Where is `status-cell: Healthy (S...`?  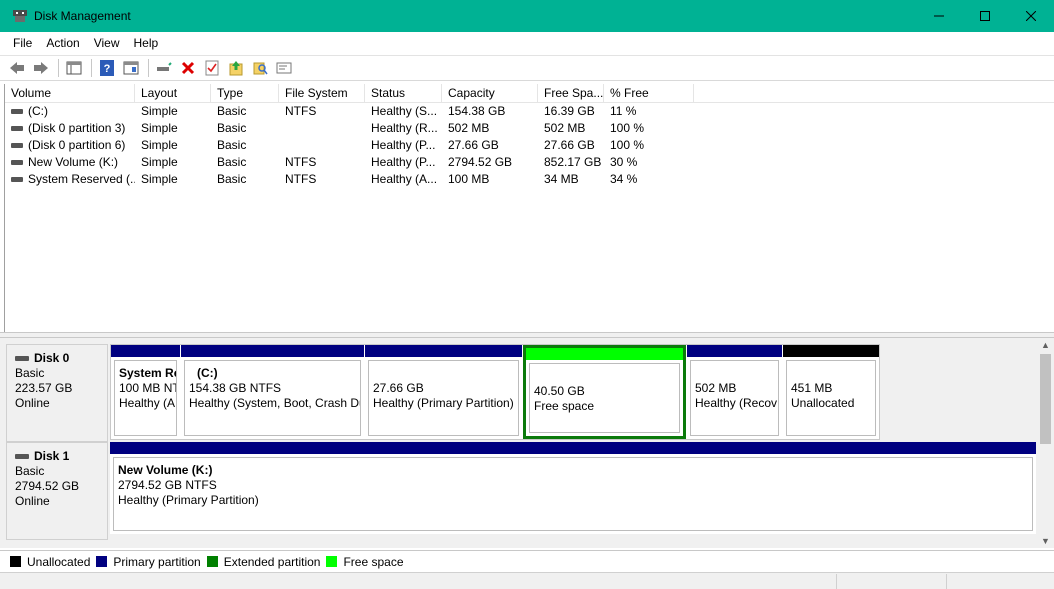
status-cell: Healthy (S... is located at coordinates (404, 111).